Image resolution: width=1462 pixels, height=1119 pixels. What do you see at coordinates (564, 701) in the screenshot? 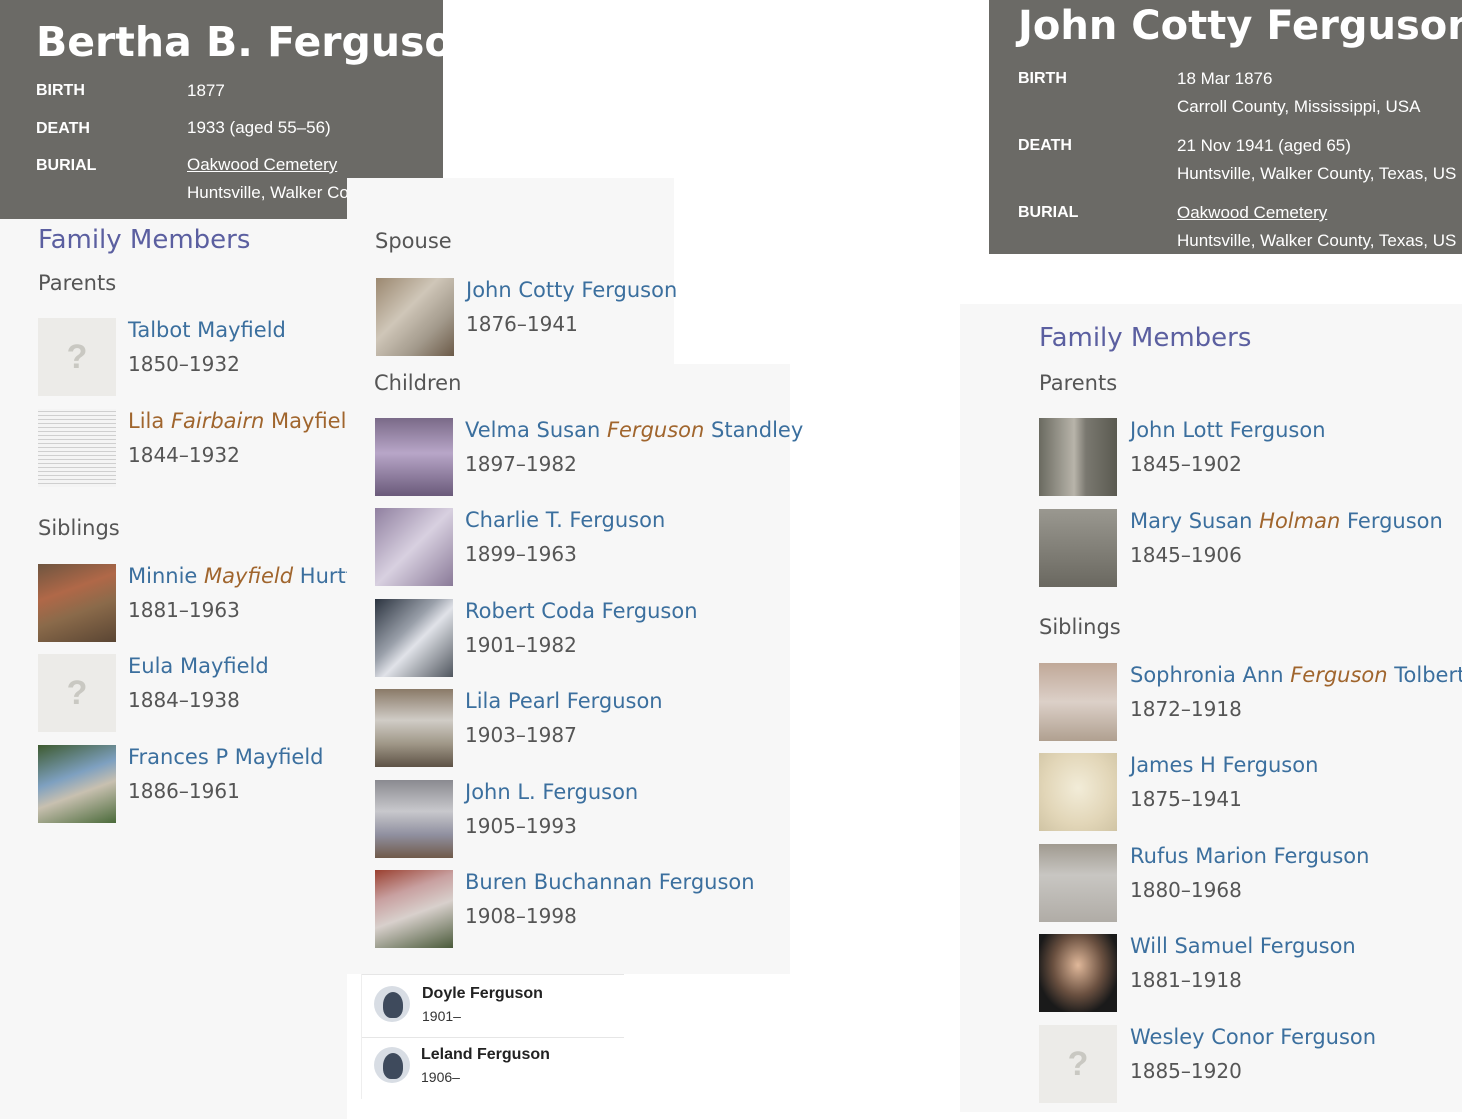
I see `member-name: Lila Pearl Ferguson` at bounding box center [564, 701].